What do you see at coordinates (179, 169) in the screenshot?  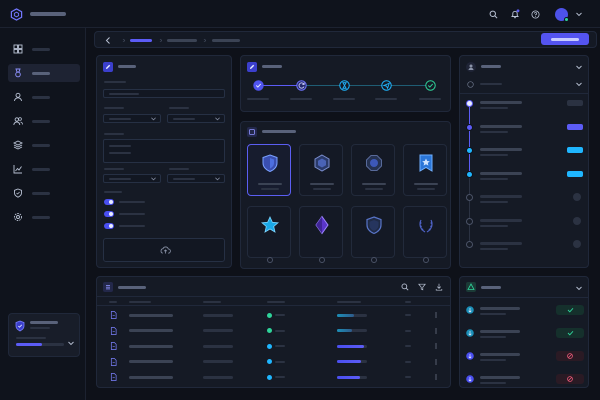 I see `field-label` at bounding box center [179, 169].